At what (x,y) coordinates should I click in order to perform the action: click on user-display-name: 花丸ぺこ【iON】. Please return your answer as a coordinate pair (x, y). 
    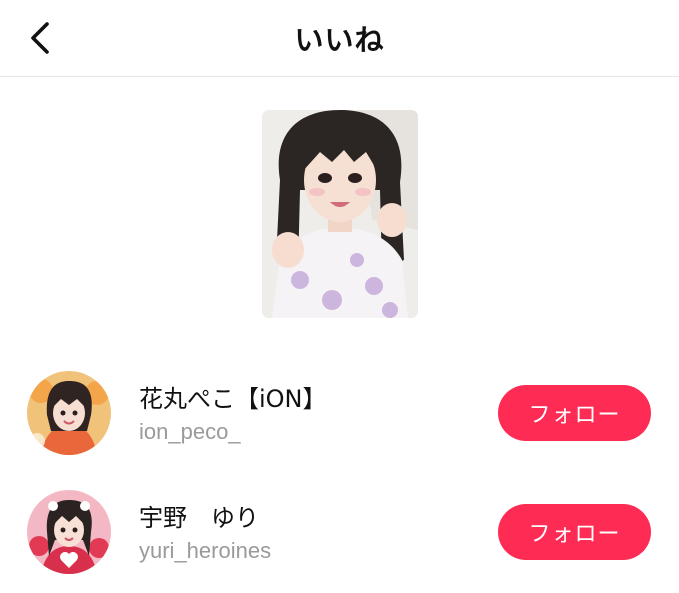
    Looking at the image, I should click on (233, 396).